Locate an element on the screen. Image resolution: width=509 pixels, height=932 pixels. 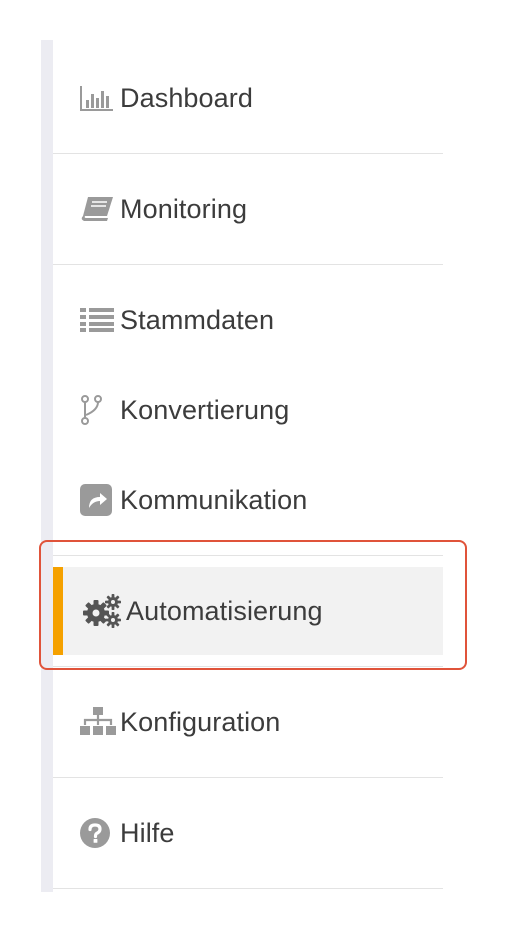
sidebar-item-konfiguration: Konfiguration is located at coordinates (248, 722).